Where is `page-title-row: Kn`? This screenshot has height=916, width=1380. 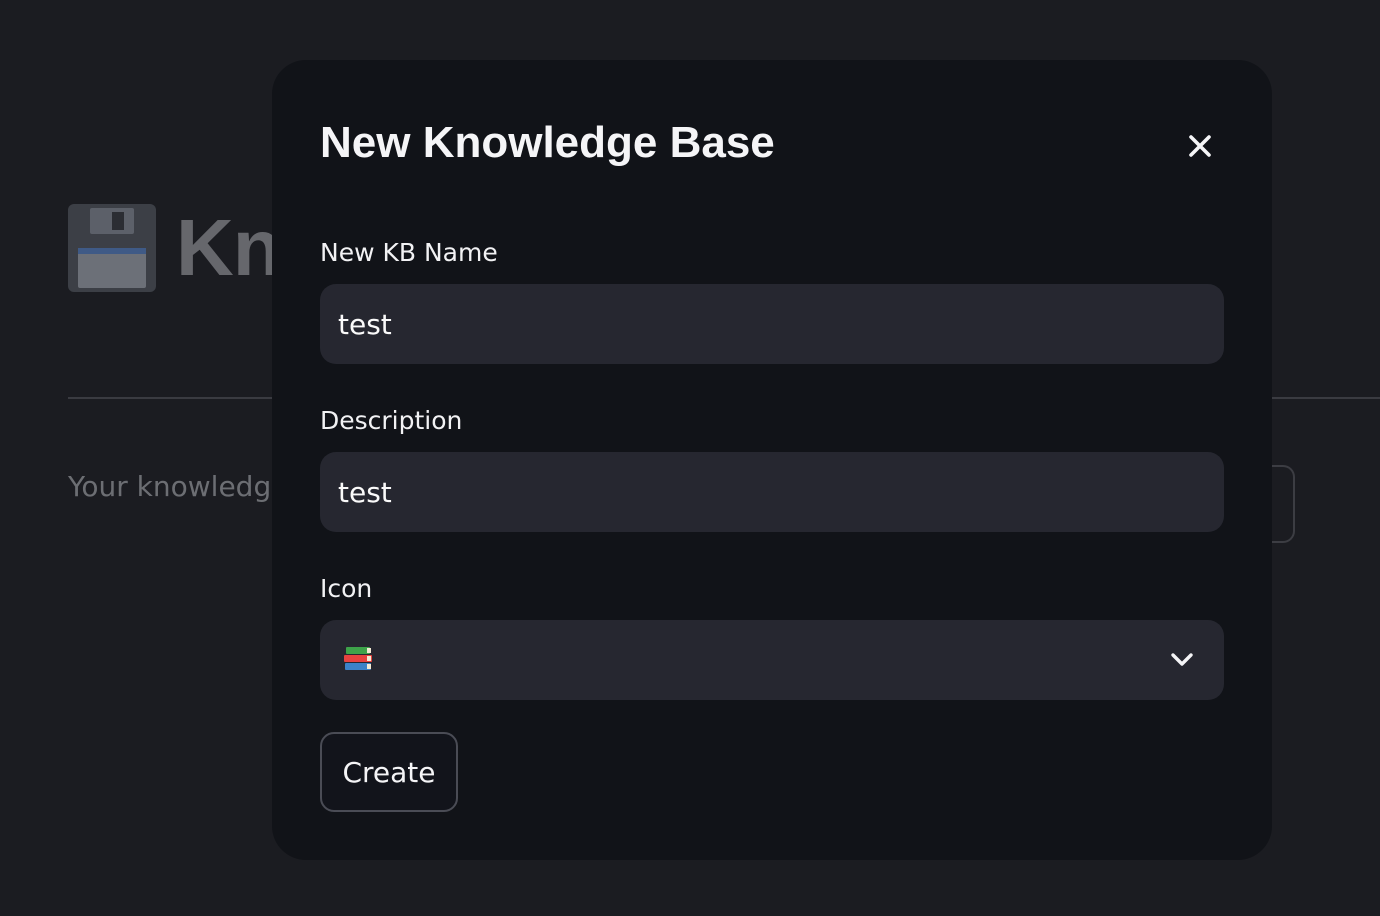
page-title-row: Kn is located at coordinates (175, 247).